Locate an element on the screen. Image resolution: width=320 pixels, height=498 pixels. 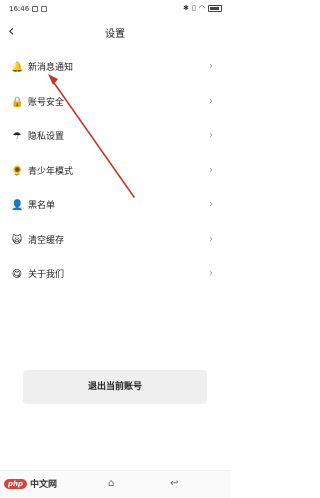
menu-item-youth-mode: 🌻 青少年模式 › is located at coordinates (115, 173).